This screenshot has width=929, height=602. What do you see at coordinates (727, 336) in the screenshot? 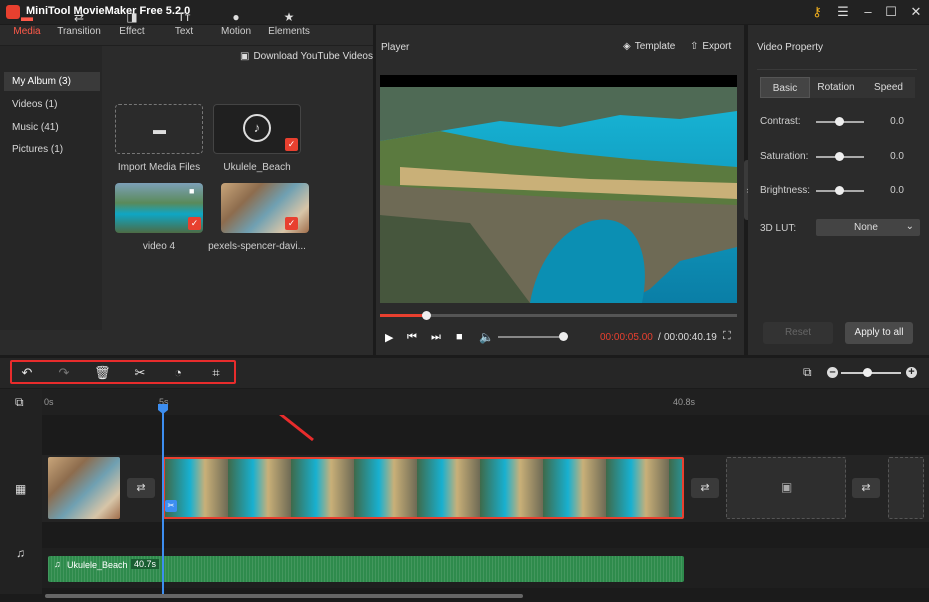
I see `fullscreen-icon: ⛶` at bounding box center [727, 336].